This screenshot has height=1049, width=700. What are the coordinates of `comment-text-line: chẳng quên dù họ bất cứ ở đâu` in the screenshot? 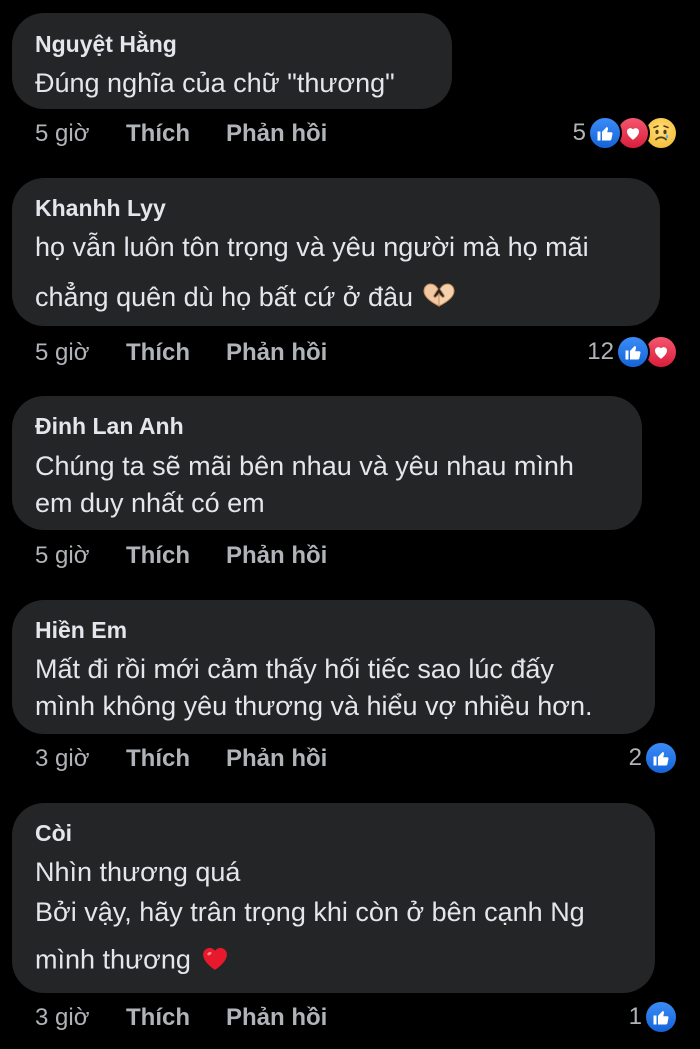 It's located at (246, 298).